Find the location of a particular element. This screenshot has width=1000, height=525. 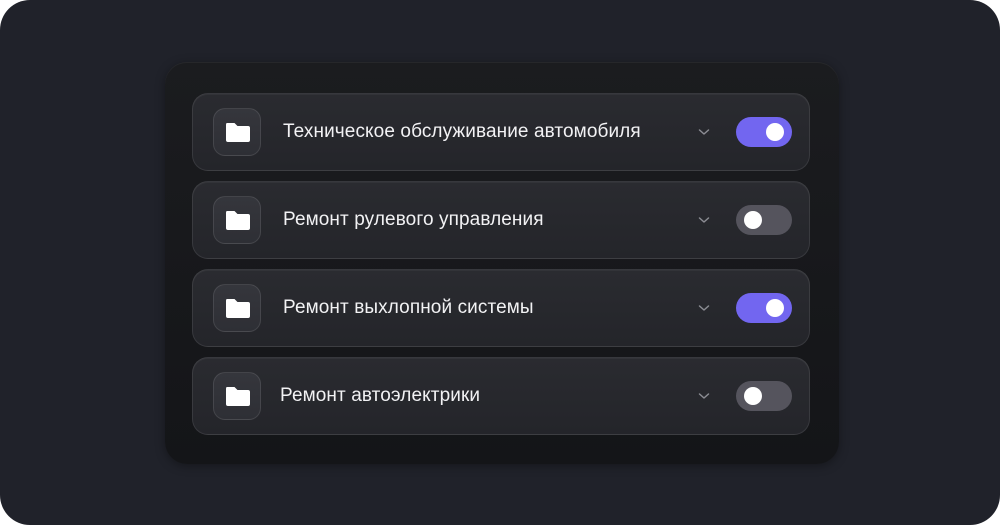

service-row-exhaust: Ремонт выхлопной системы is located at coordinates (501, 308).